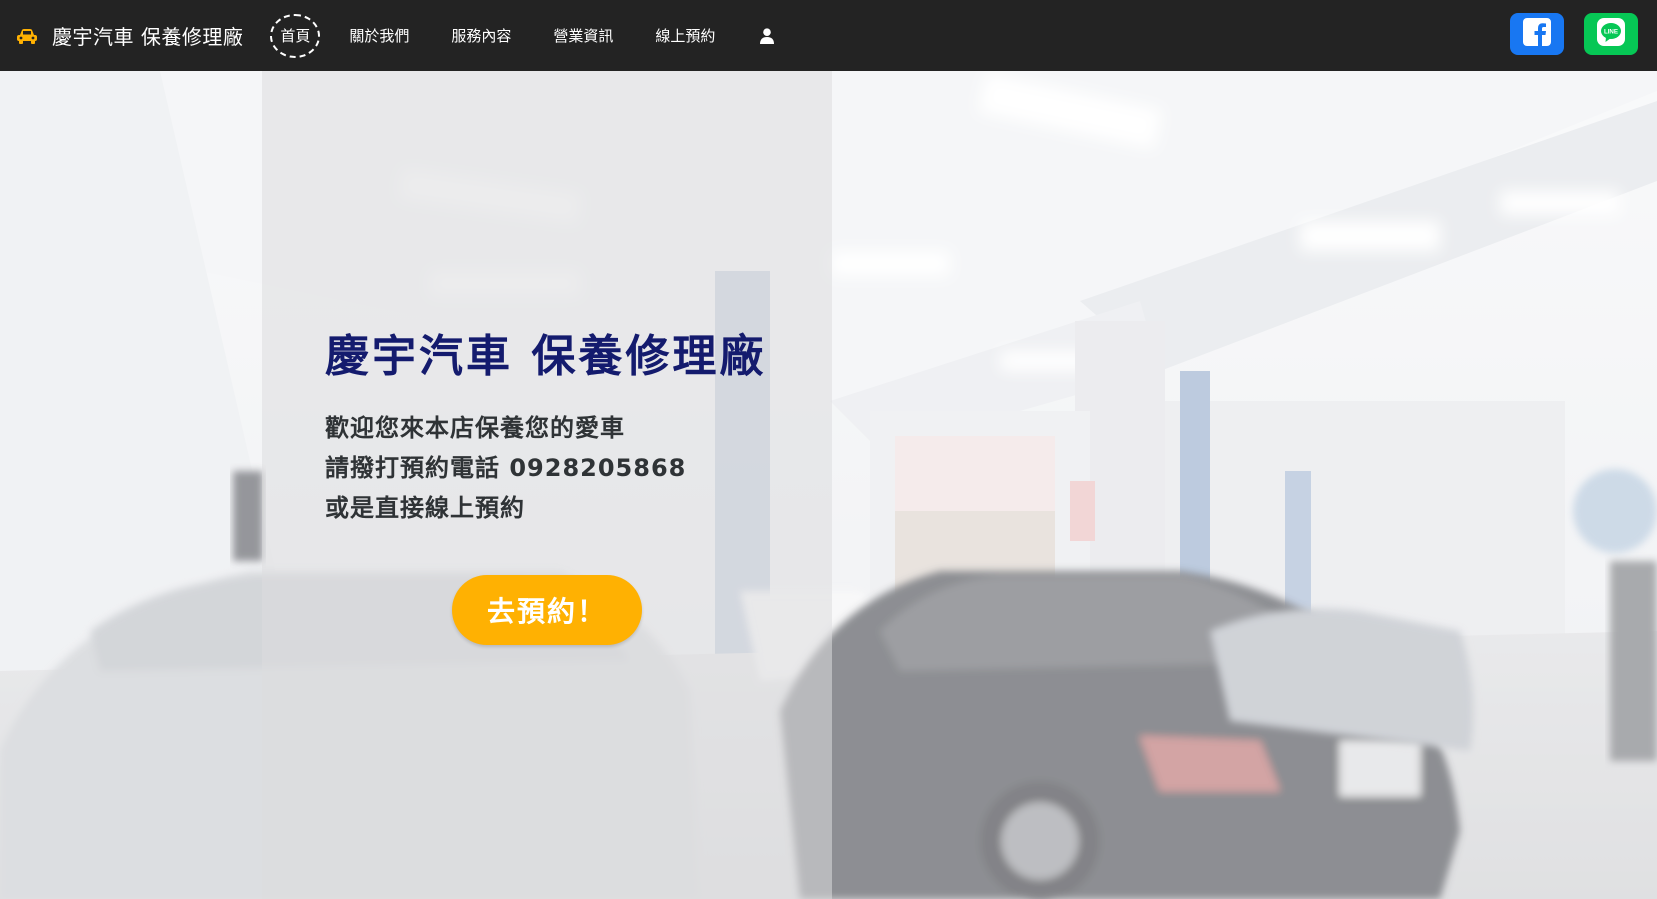 This screenshot has width=1657, height=899. What do you see at coordinates (295, 35) in the screenshot?
I see `nav-home: 首頁` at bounding box center [295, 35].